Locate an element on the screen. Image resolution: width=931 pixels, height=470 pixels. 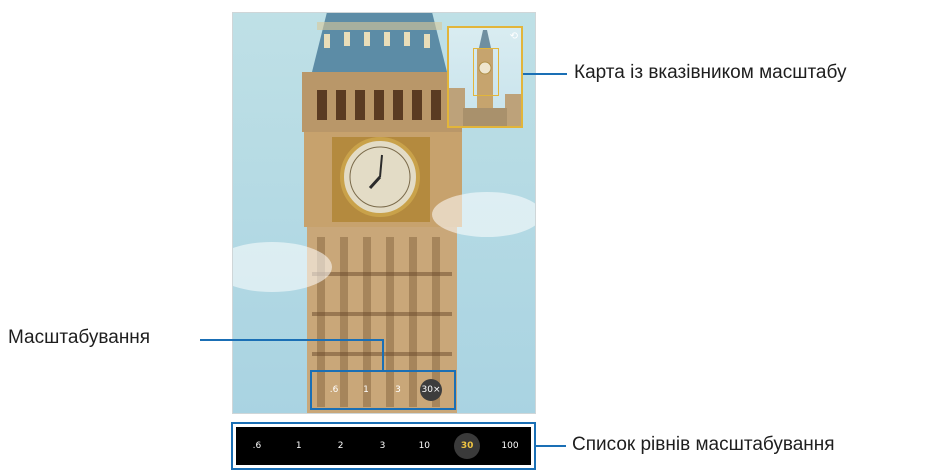
callout-zoom-levels: Список рівнів масштабування is located at coordinates (703, 444).